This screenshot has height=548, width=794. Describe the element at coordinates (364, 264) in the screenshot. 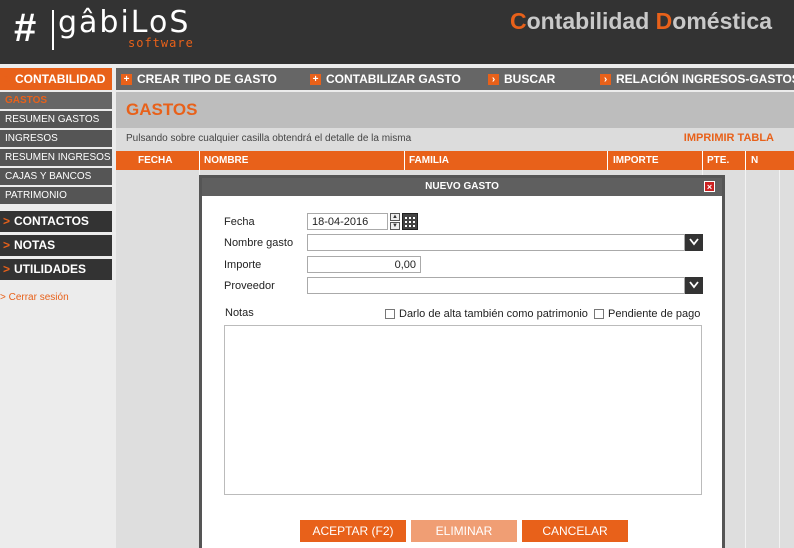

I see `importe-field` at that location.